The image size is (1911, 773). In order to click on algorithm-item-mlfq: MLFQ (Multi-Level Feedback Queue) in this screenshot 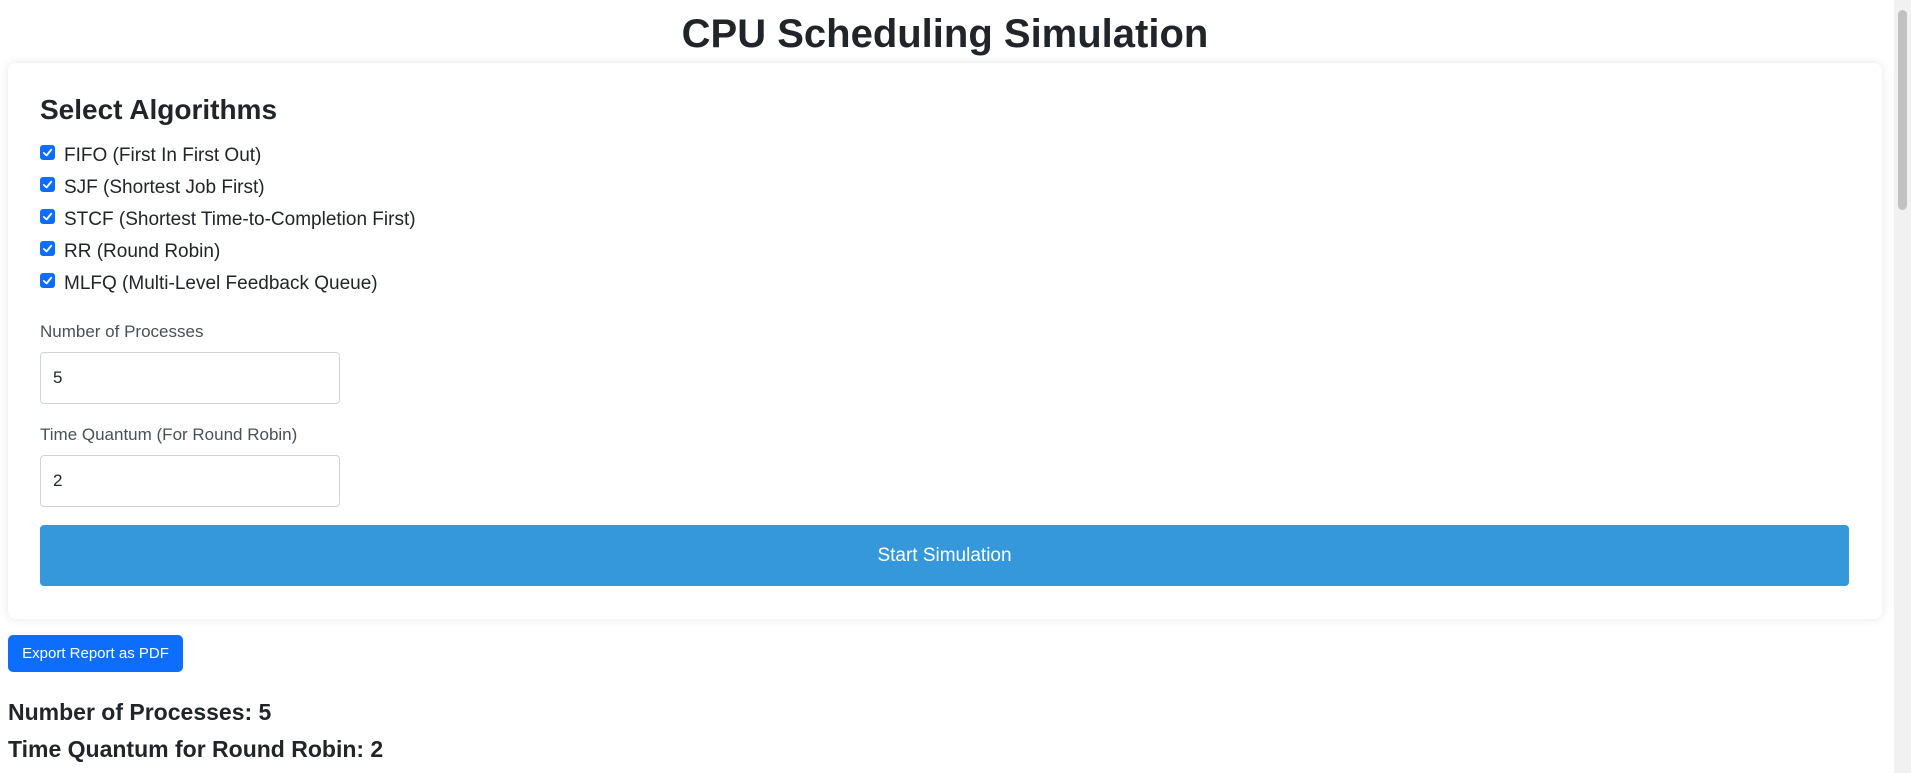, I will do `click(228, 284)`.